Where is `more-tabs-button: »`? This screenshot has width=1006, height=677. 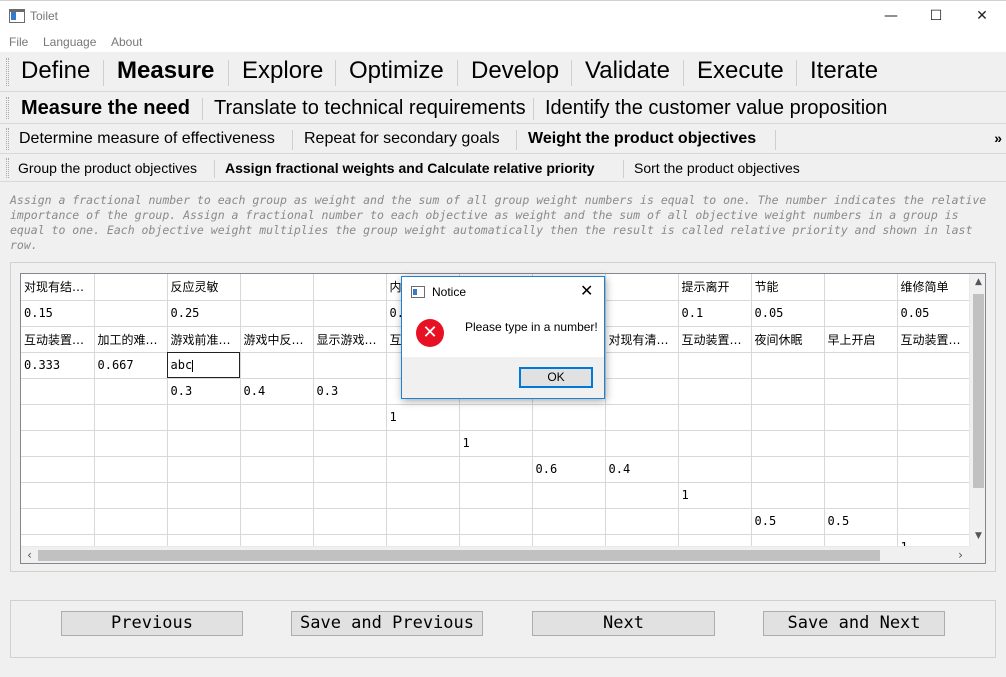 more-tabs-button: » is located at coordinates (998, 138).